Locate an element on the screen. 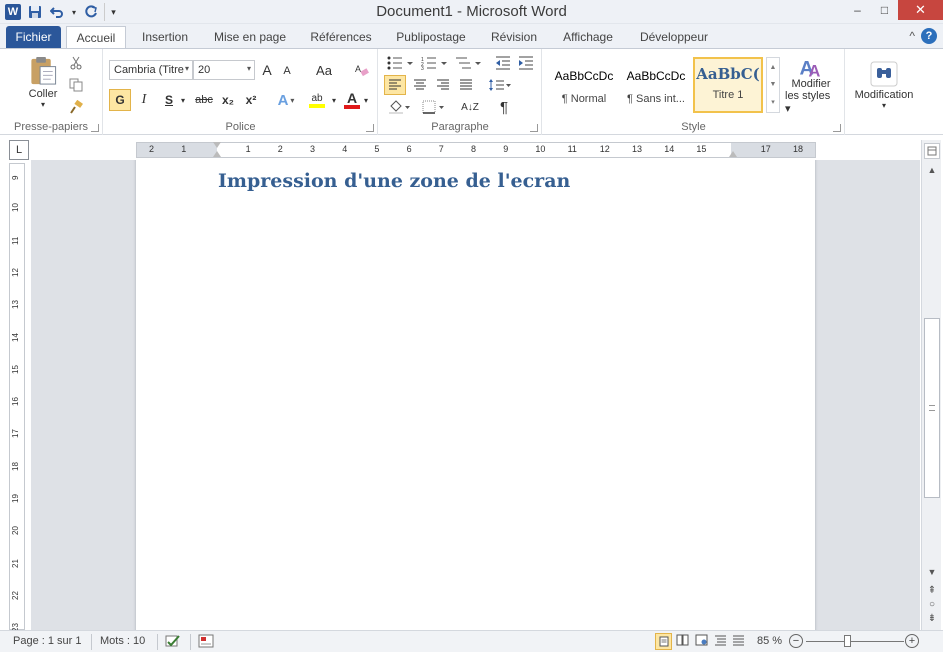 This screenshot has height=662, width=943. multilevel-list-icon is located at coordinates (468, 63).